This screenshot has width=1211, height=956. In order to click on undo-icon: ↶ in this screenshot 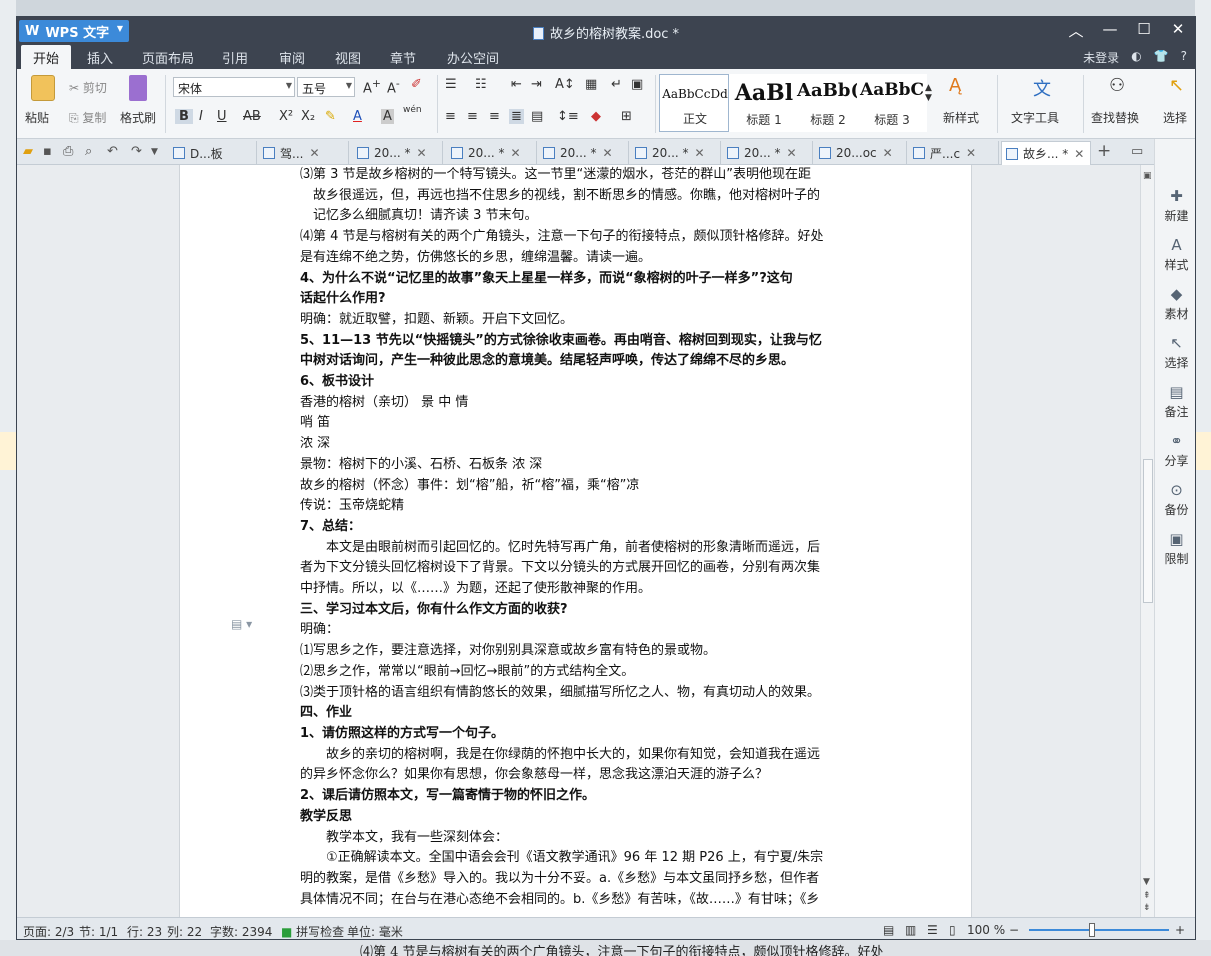, I will do `click(112, 151)`.